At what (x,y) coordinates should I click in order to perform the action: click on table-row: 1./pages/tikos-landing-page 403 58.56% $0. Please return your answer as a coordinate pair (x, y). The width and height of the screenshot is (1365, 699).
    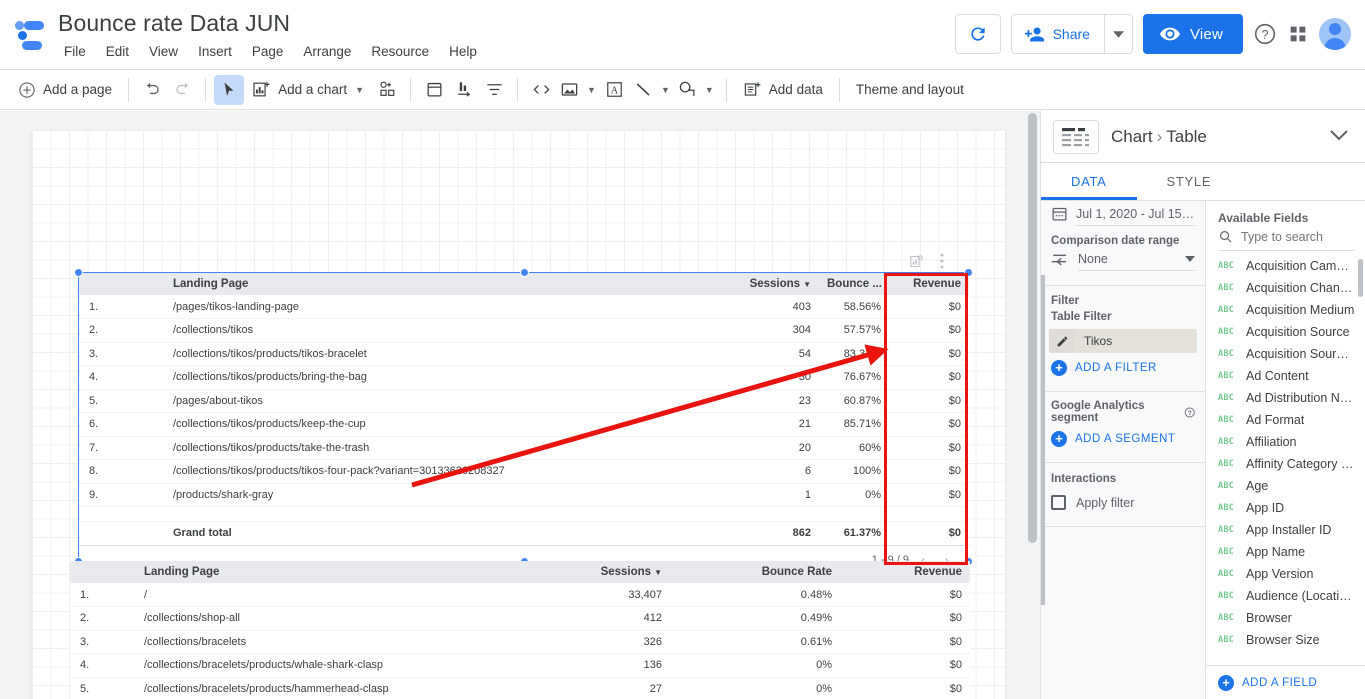
    Looking at the image, I should click on (524, 307).